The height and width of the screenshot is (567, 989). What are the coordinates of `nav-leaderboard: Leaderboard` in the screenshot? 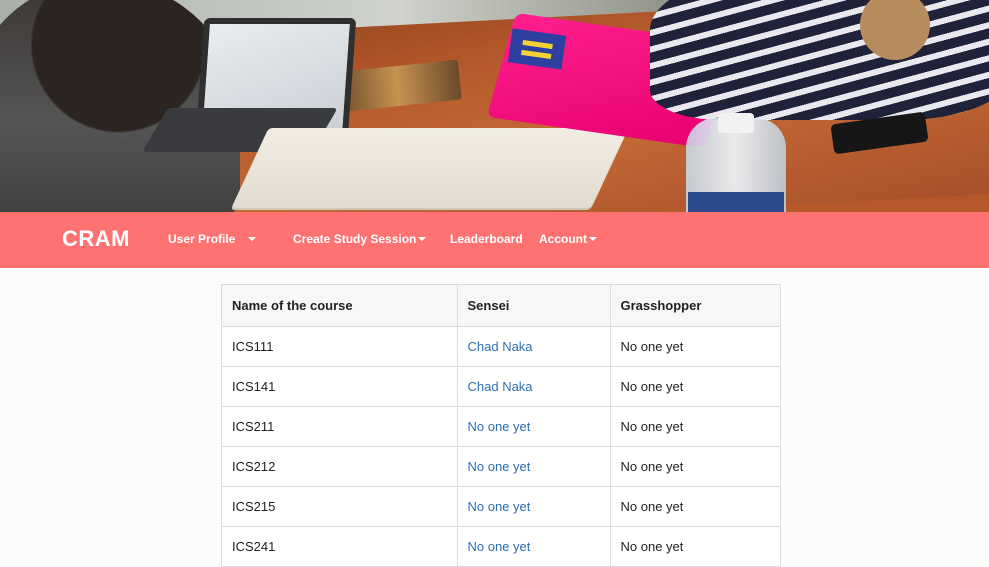 It's located at (486, 239).